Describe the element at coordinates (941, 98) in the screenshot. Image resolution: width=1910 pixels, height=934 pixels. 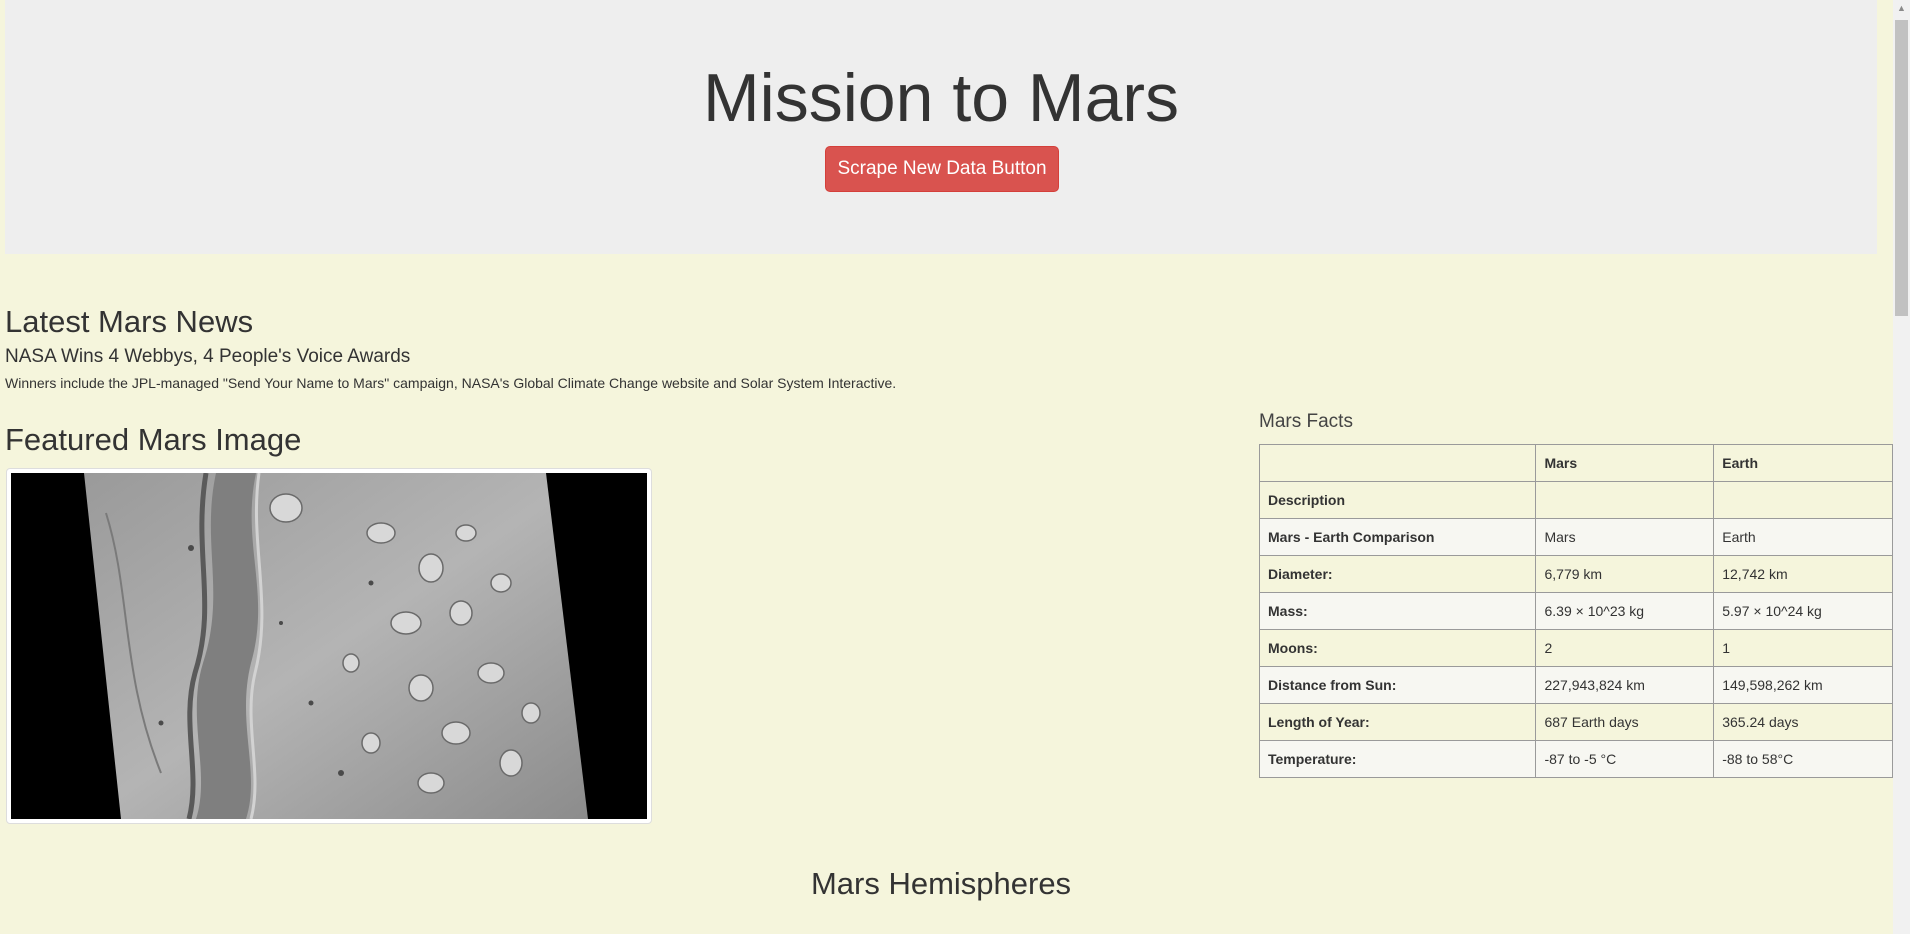
I see `page-title: Mission to Mars` at that location.